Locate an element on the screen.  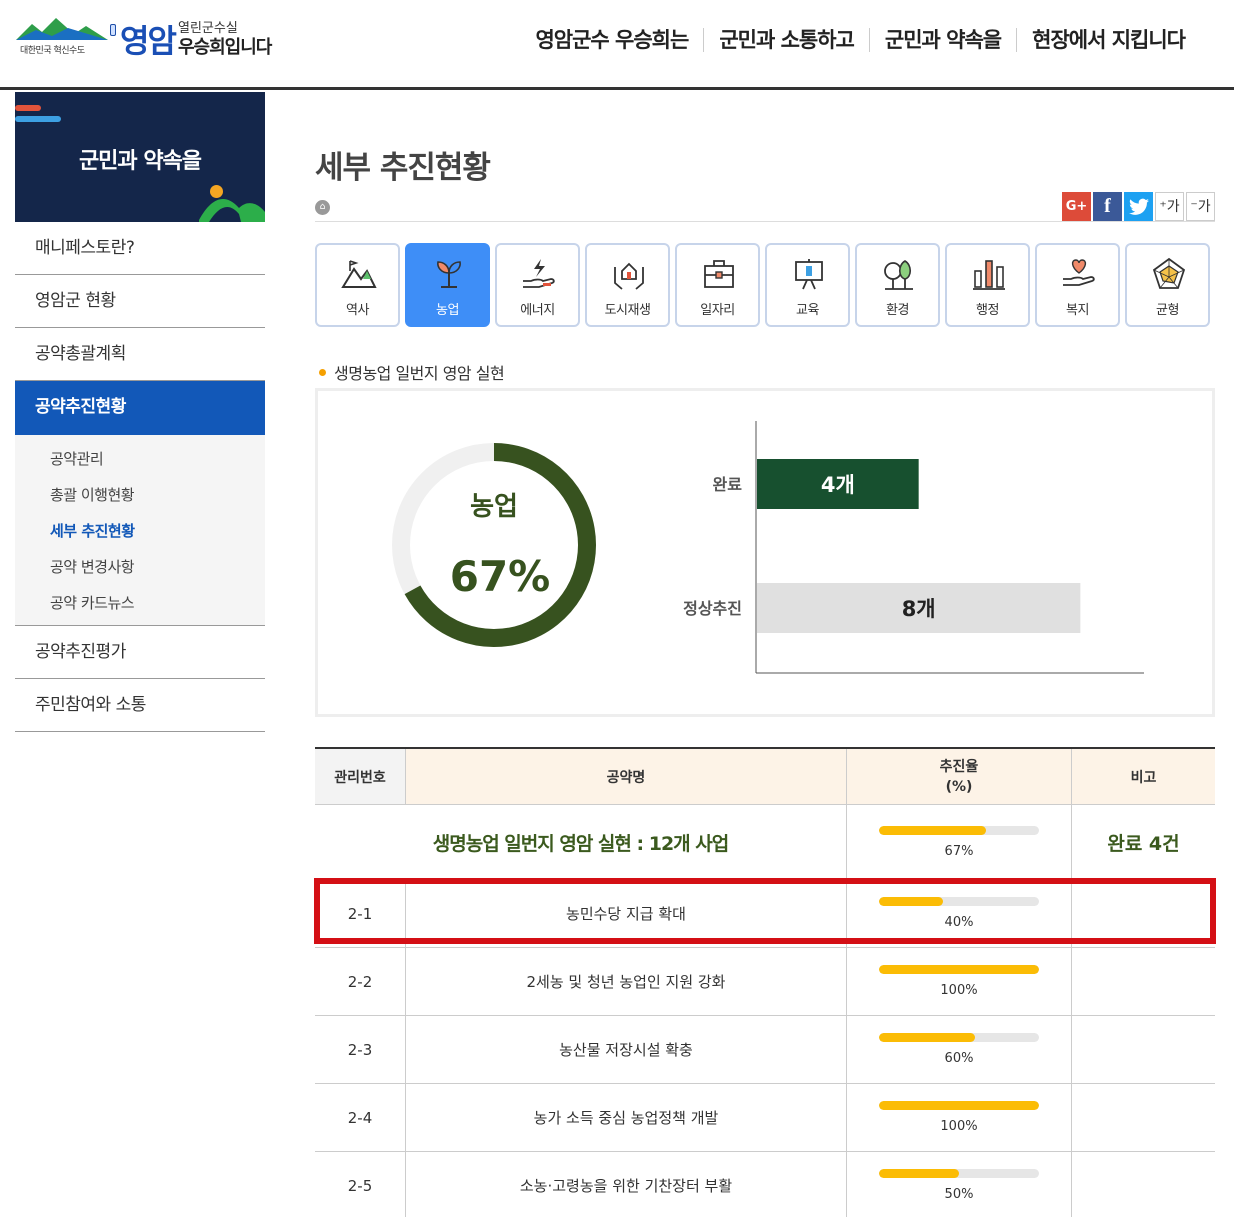
tab-administration: 행정 is located at coordinates (987, 285).